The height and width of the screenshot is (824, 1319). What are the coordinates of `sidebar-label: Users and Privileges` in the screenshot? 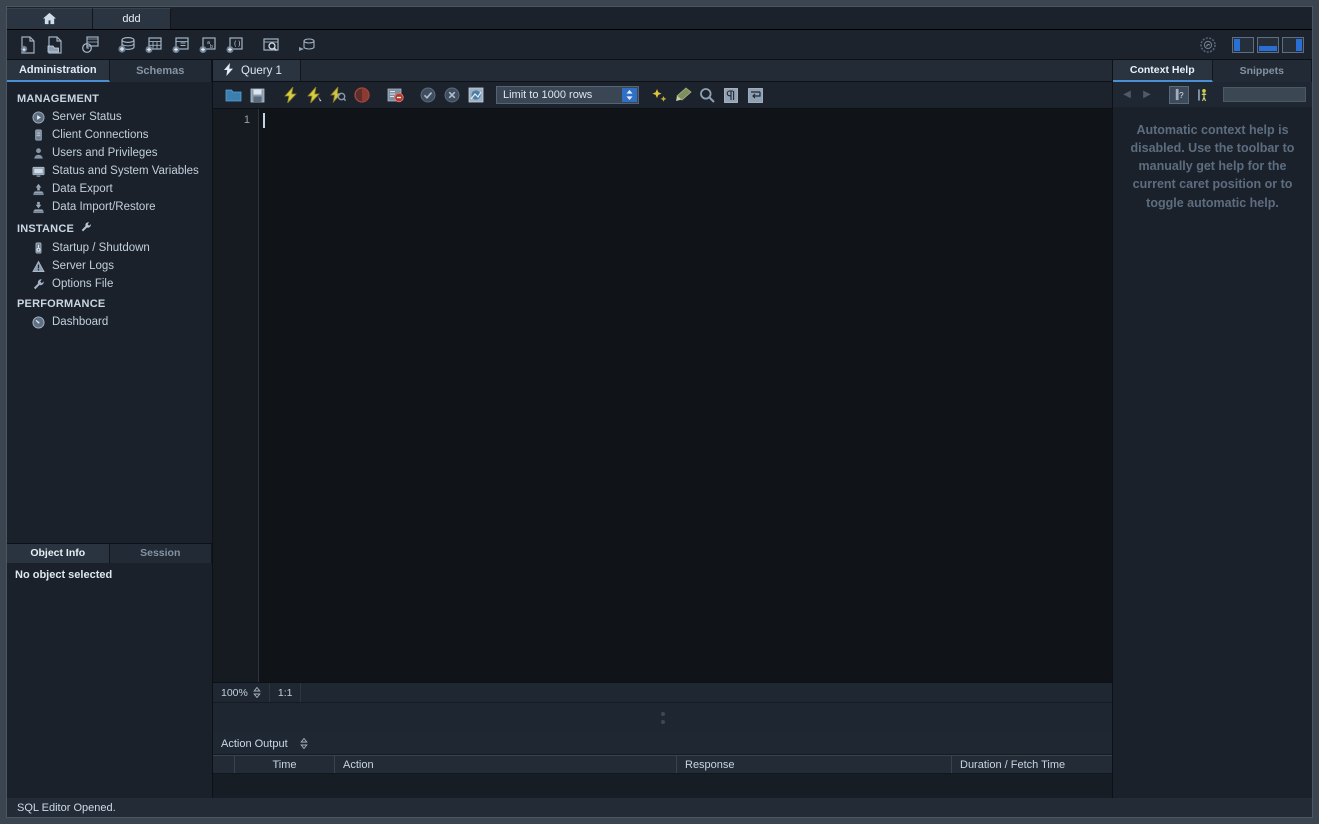 It's located at (105, 153).